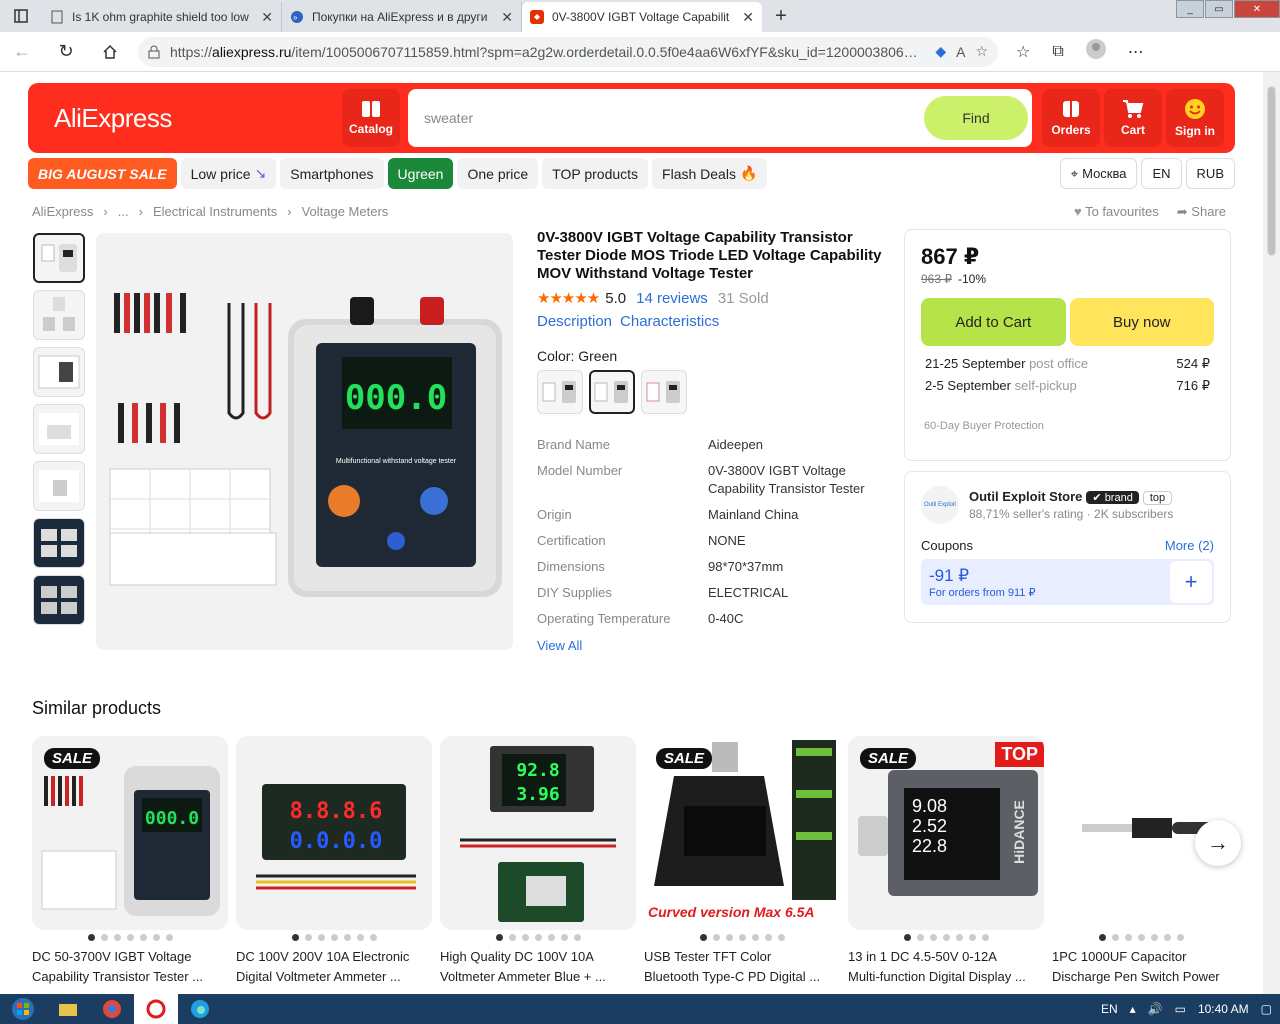 Image resolution: width=1280 pixels, height=1024 pixels. What do you see at coordinates (1223, 1009) in the screenshot?
I see `clock: 10:40 AM` at bounding box center [1223, 1009].